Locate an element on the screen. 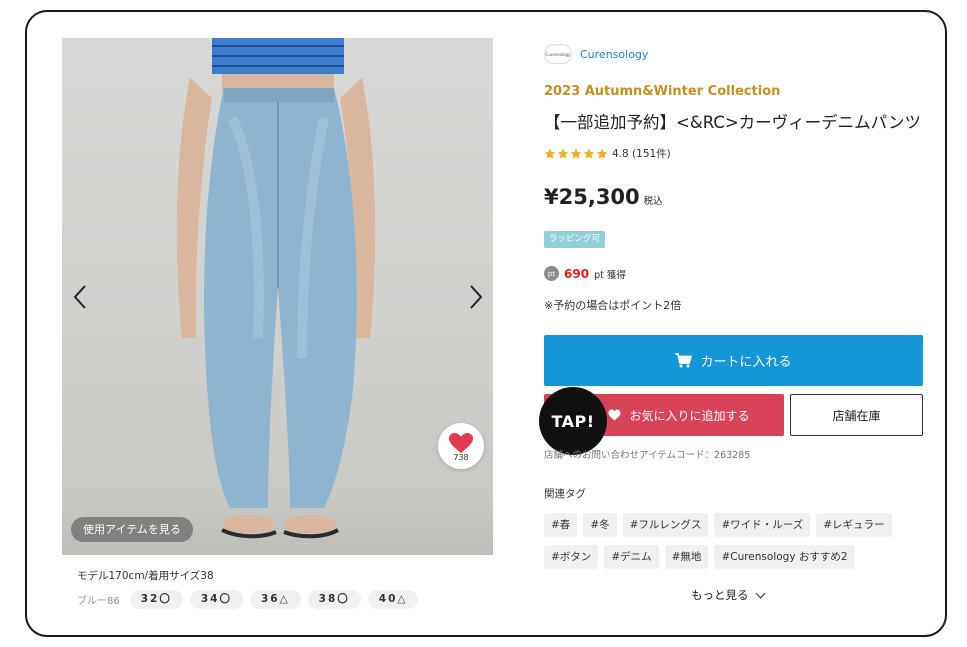 The width and height of the screenshot is (967, 647). size-chip: 38〇 is located at coordinates (334, 599).